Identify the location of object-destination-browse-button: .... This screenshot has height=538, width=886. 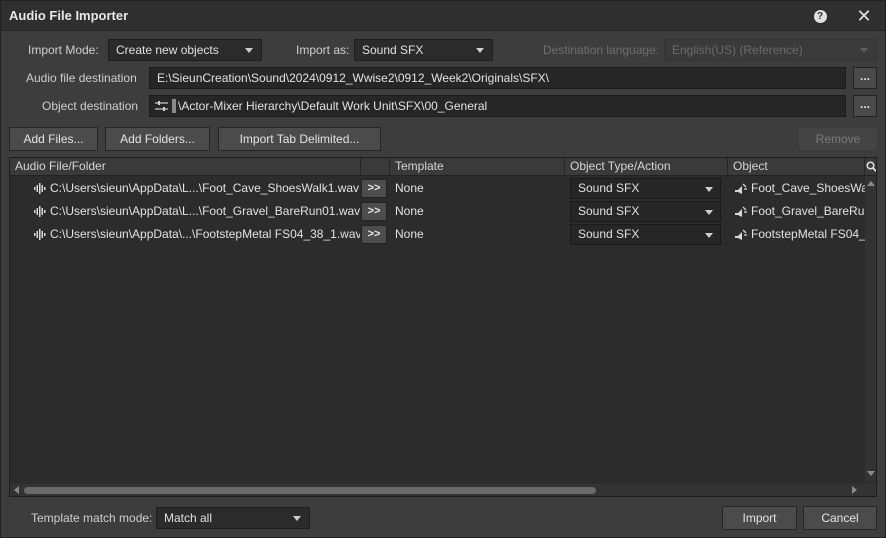
(865, 106).